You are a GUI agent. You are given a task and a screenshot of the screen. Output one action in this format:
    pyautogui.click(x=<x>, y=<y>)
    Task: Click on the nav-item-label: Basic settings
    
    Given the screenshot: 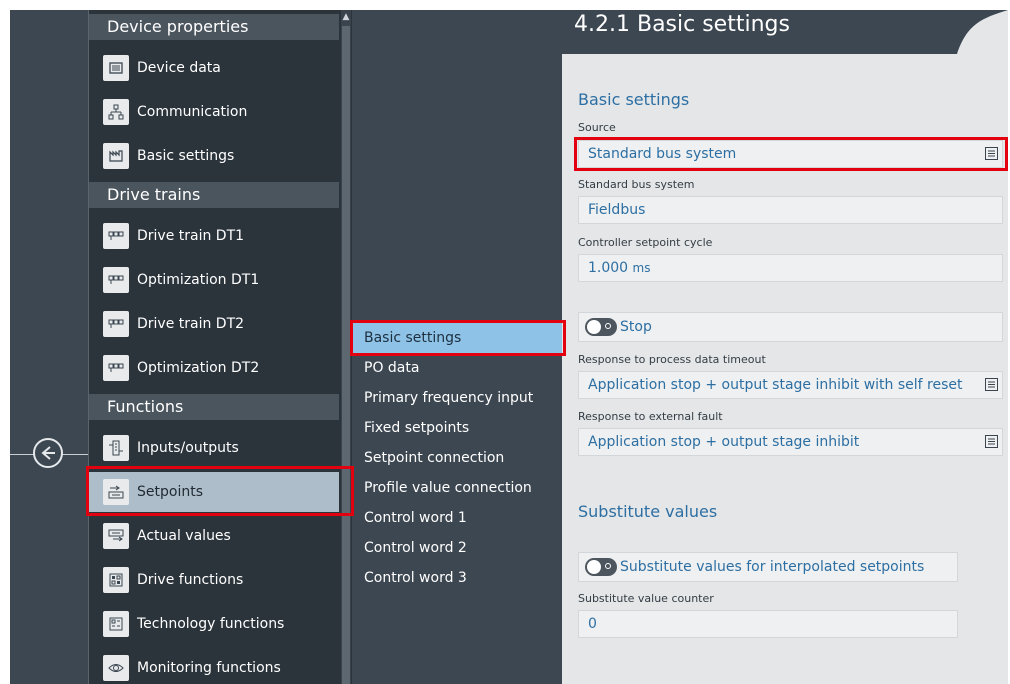 What is the action you would take?
    pyautogui.click(x=186, y=156)
    